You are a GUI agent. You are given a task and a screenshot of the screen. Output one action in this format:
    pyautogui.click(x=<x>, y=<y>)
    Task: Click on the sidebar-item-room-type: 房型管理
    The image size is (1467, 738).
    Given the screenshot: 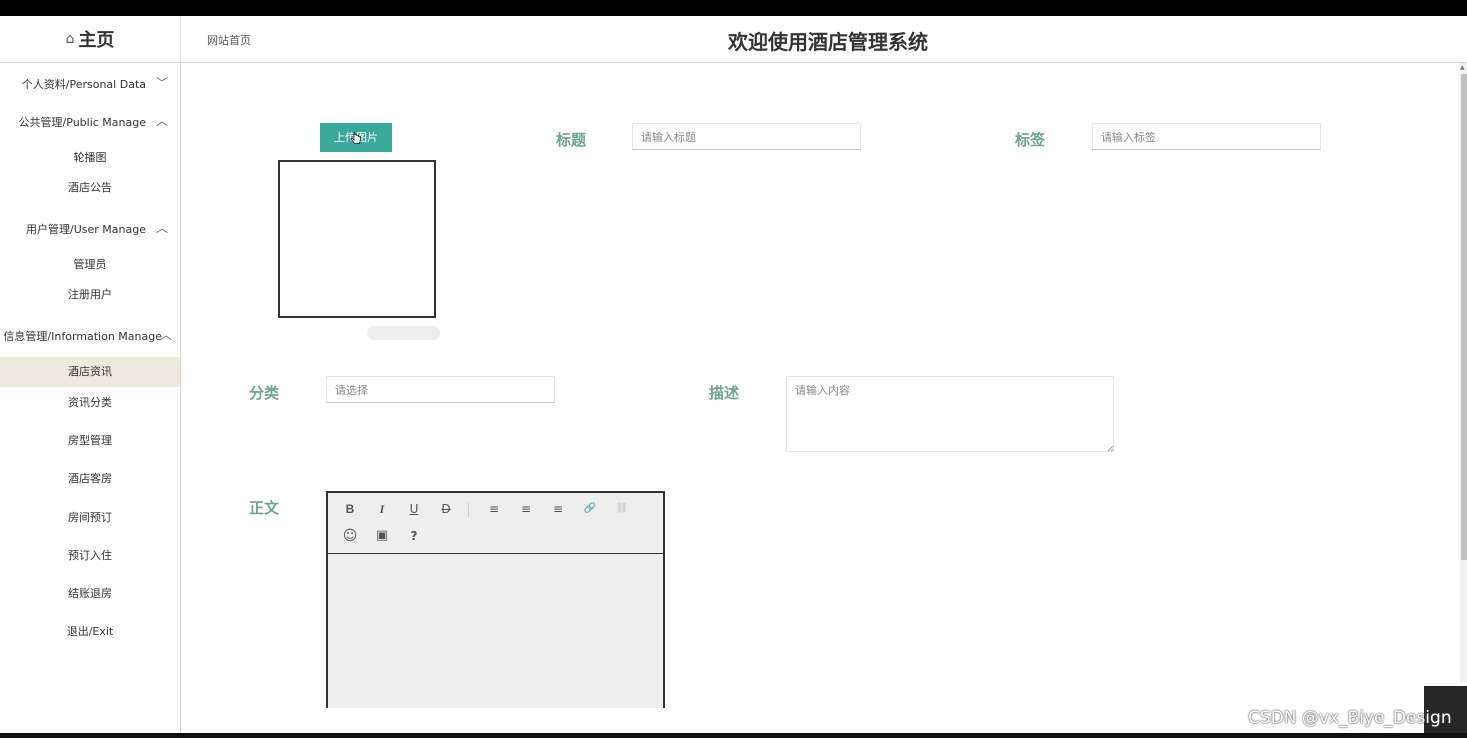 What is the action you would take?
    pyautogui.click(x=90, y=441)
    